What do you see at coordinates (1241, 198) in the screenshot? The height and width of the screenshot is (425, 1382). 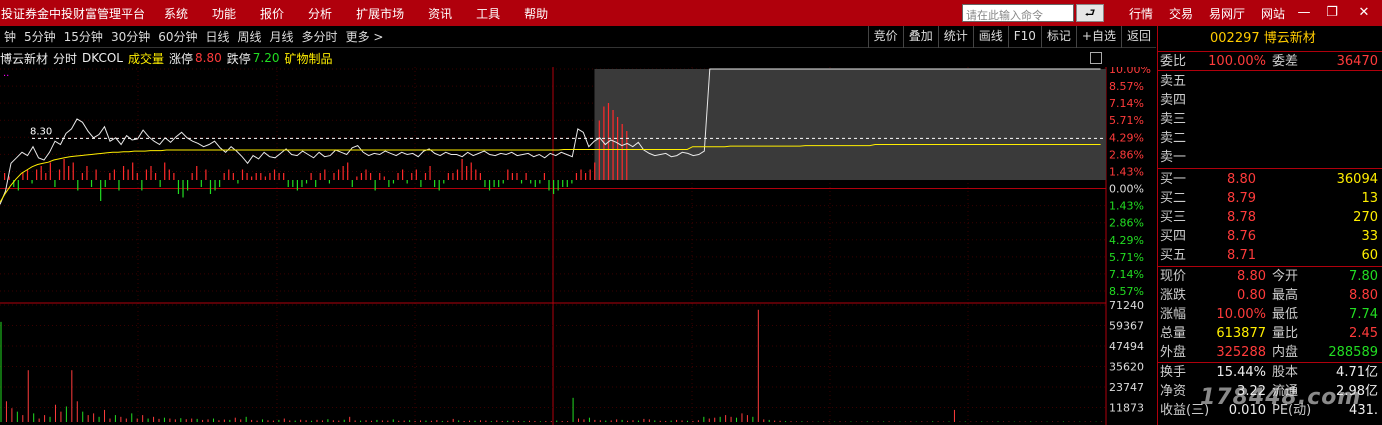 I see `buy-price: 8.79` at bounding box center [1241, 198].